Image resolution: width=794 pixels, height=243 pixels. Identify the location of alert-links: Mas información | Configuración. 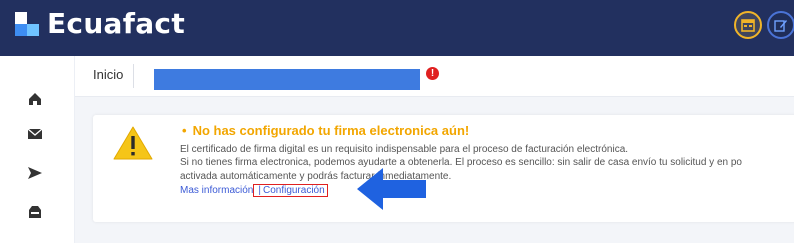
(254, 190).